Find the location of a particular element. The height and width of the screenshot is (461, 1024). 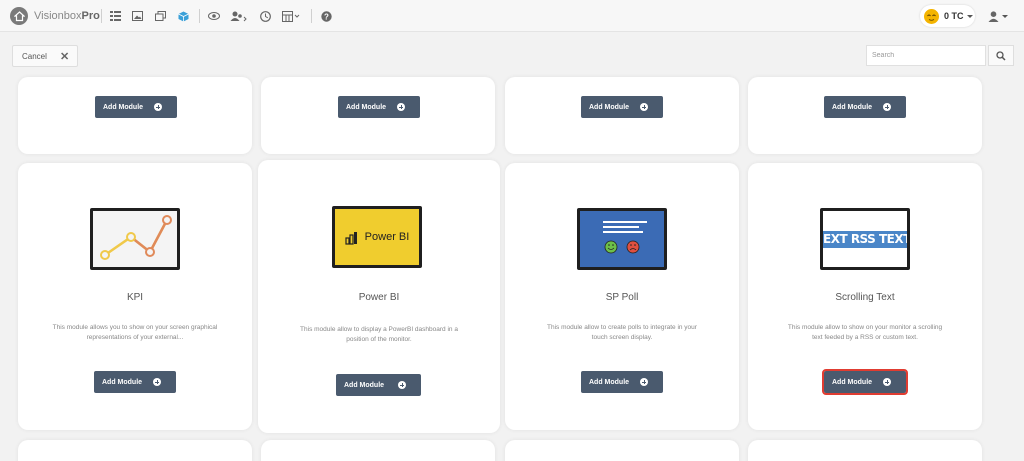

cancel-button: Cancel ✕ is located at coordinates (45, 56).